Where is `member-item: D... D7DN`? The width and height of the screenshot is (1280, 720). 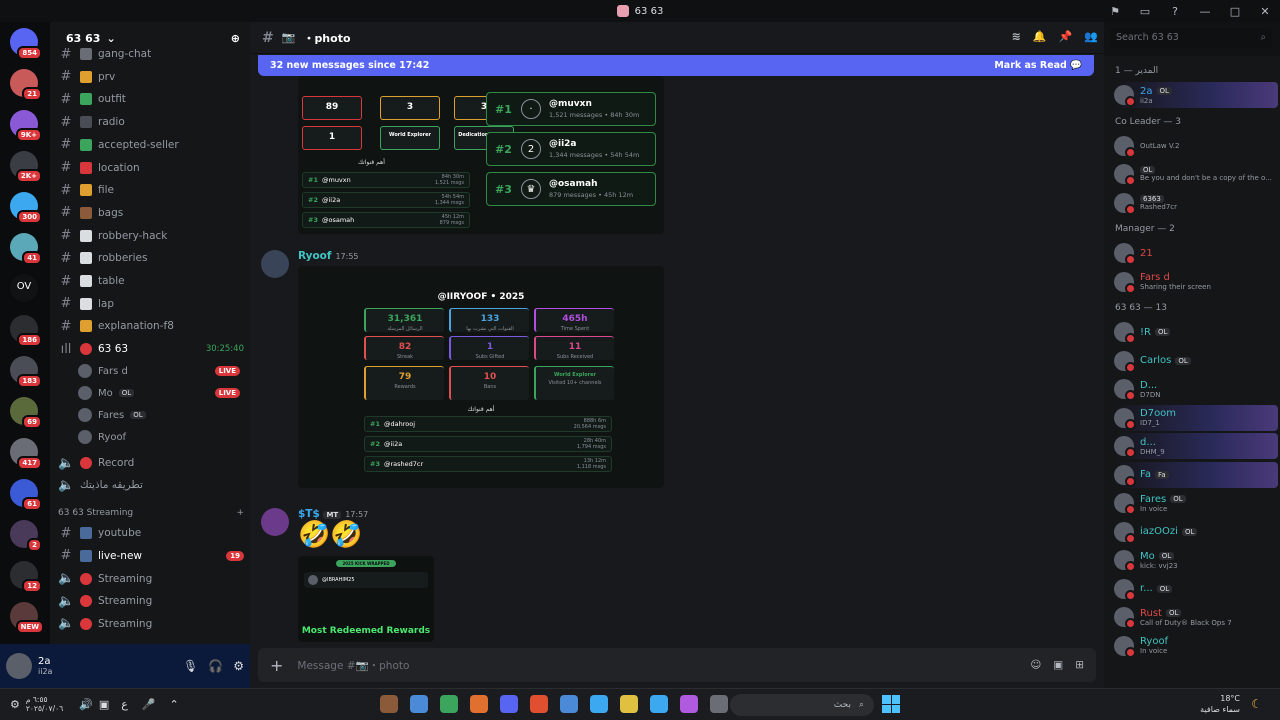
member-item: D... D7DN is located at coordinates (1196, 389).